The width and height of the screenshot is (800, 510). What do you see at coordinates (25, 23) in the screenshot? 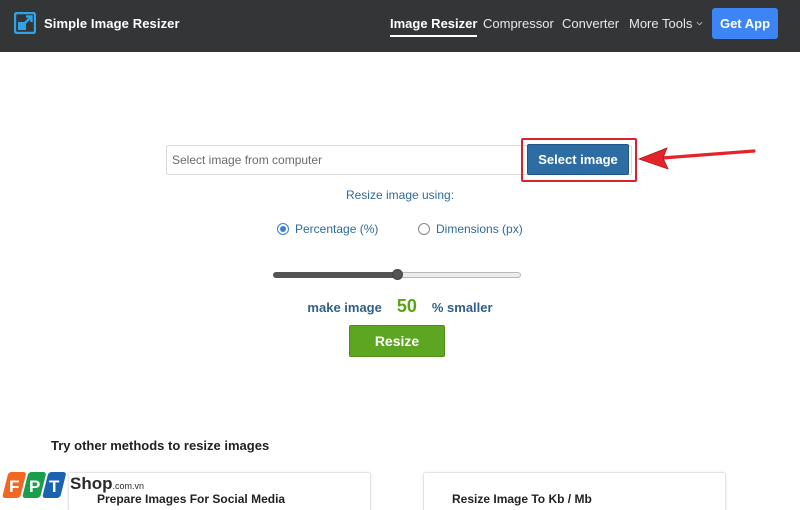
I see `resize-arrow-icon` at bounding box center [25, 23].